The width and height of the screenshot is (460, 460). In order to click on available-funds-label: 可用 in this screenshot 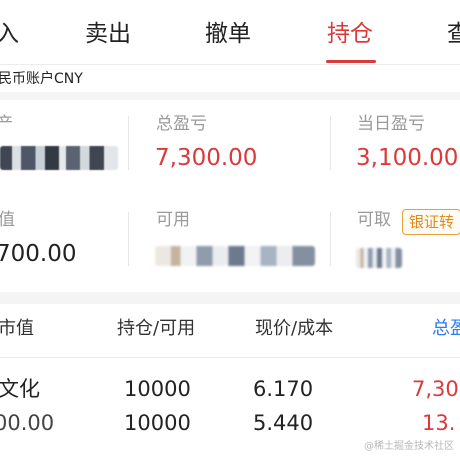, I will do `click(173, 220)`.